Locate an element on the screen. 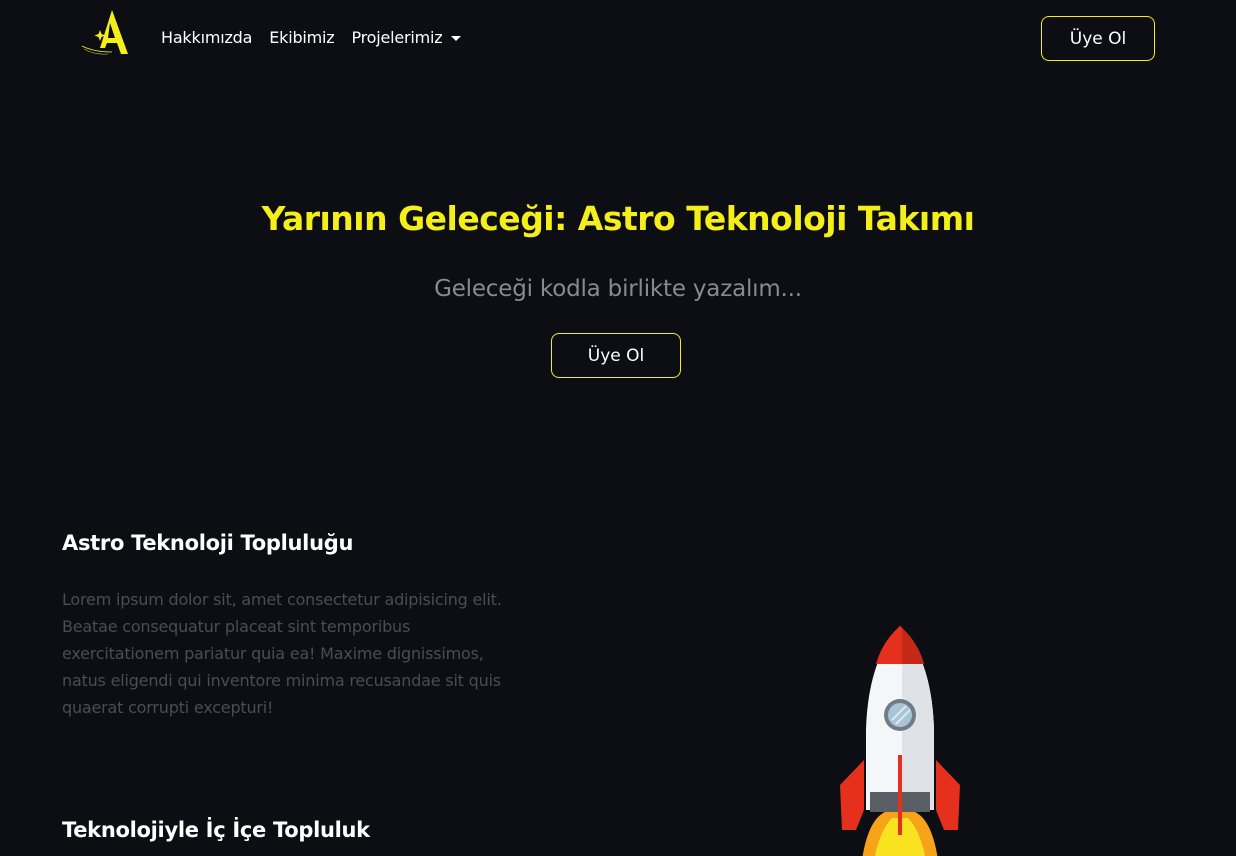 The height and width of the screenshot is (856, 1236). rocket-icon is located at coordinates (900, 741).